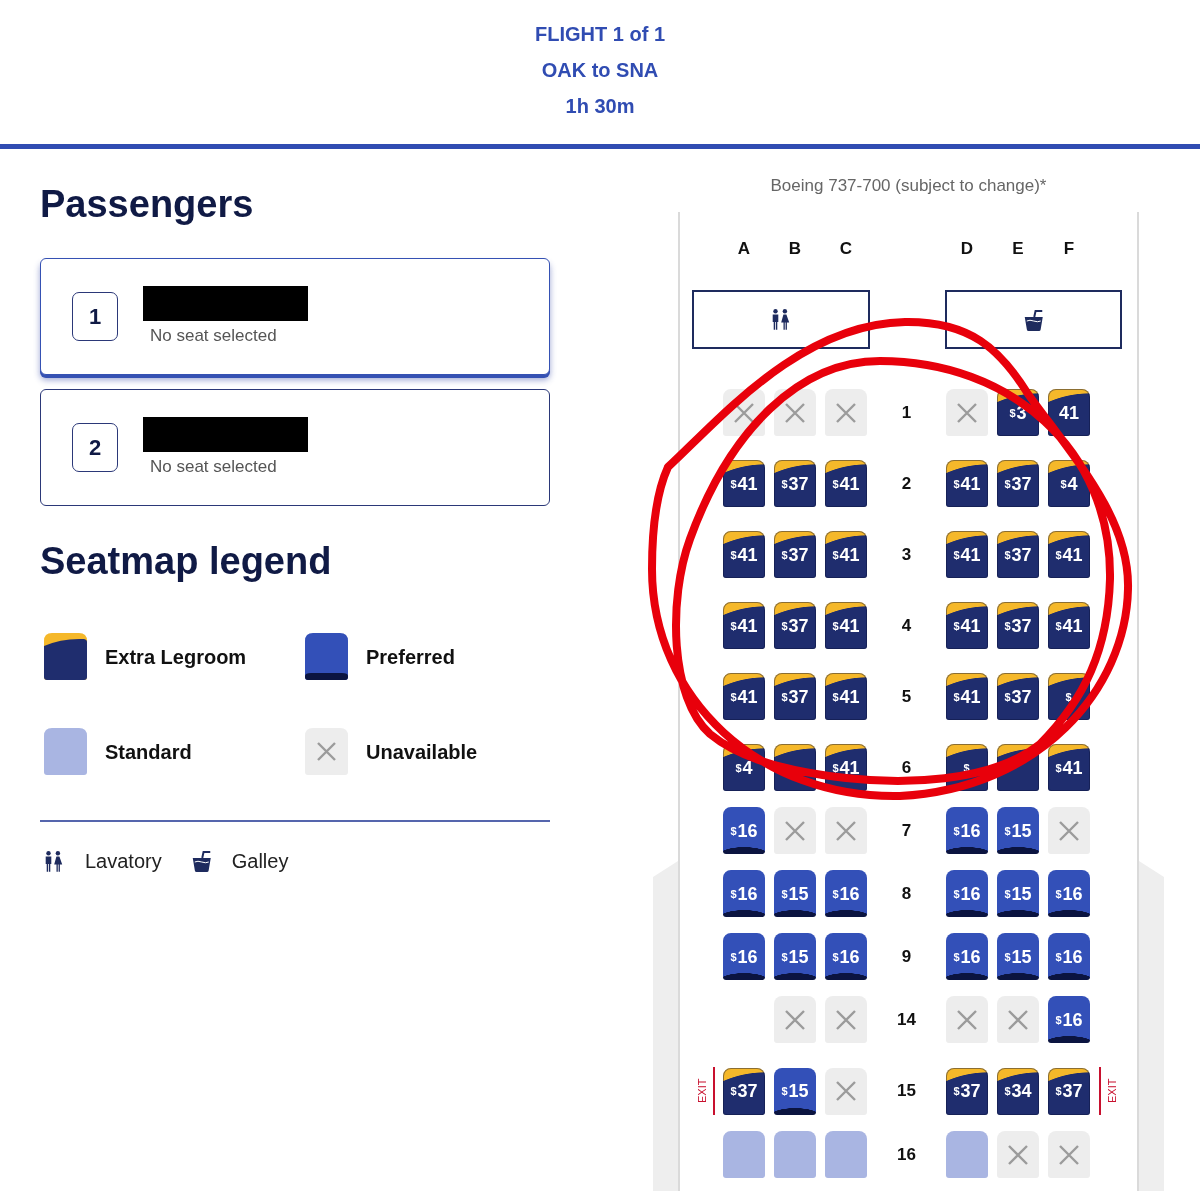 The image size is (1200, 1192). Describe the element at coordinates (123, 861) in the screenshot. I see `legend-label: Lavatory` at that location.